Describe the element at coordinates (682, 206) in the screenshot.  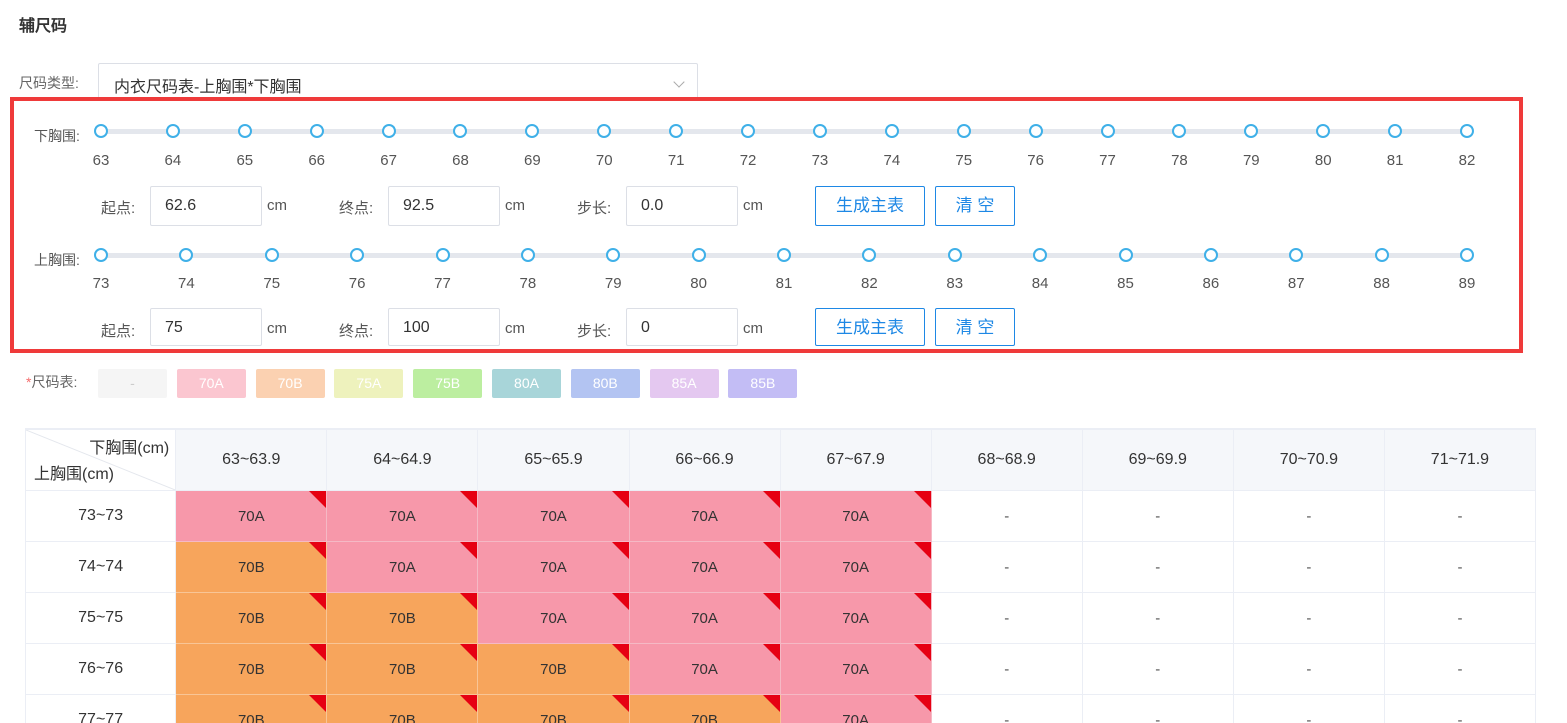
I see `under-step-input: 0.0` at that location.